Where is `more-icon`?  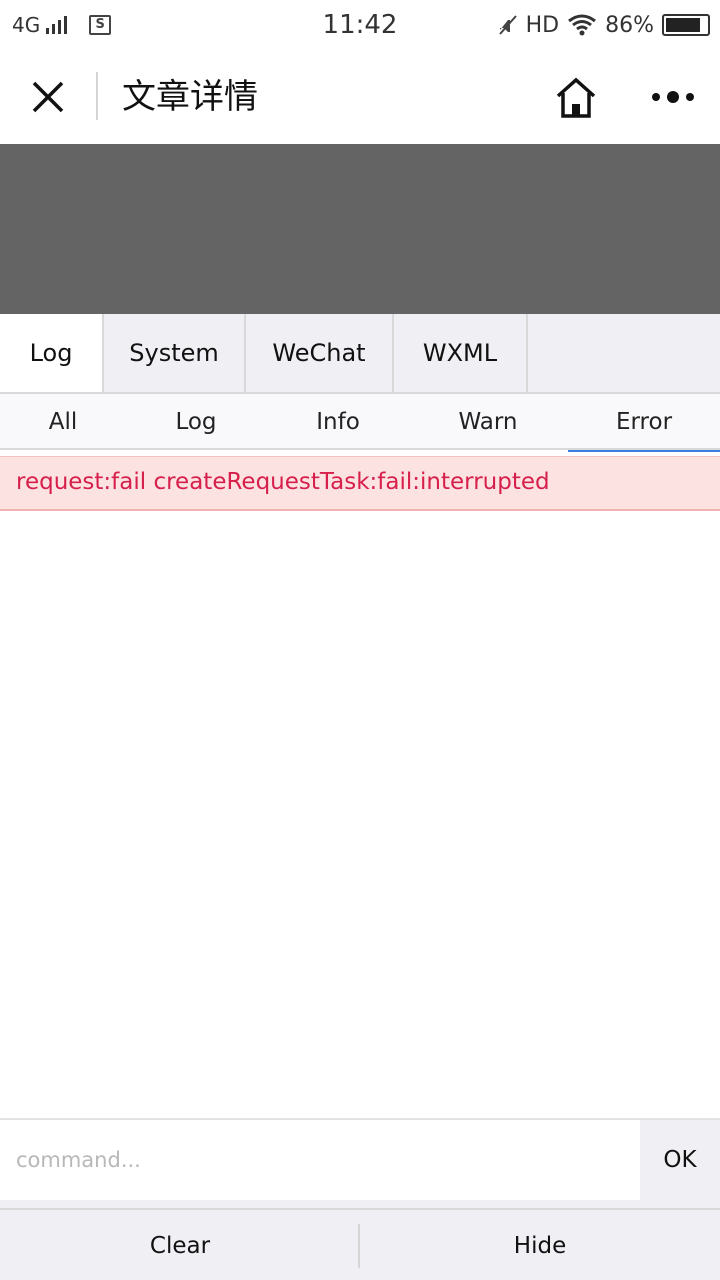 more-icon is located at coordinates (673, 97).